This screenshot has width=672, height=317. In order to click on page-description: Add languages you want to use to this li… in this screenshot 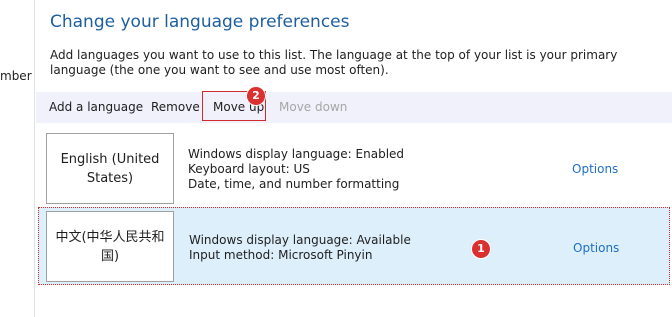, I will do `click(334, 62)`.